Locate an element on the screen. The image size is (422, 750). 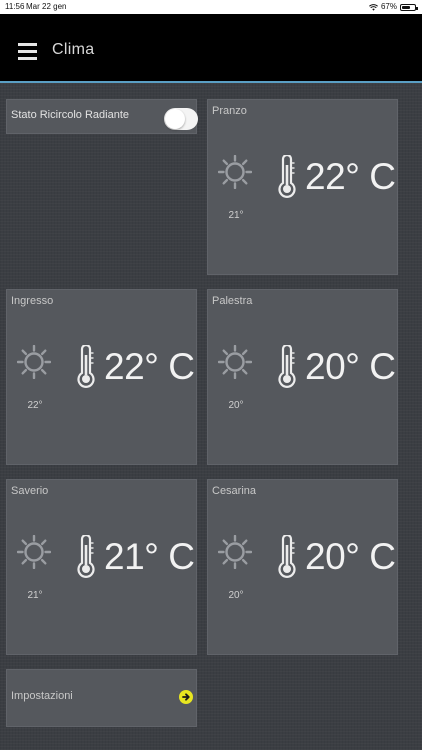
room-setpoint: 22° is located at coordinates (35, 405).